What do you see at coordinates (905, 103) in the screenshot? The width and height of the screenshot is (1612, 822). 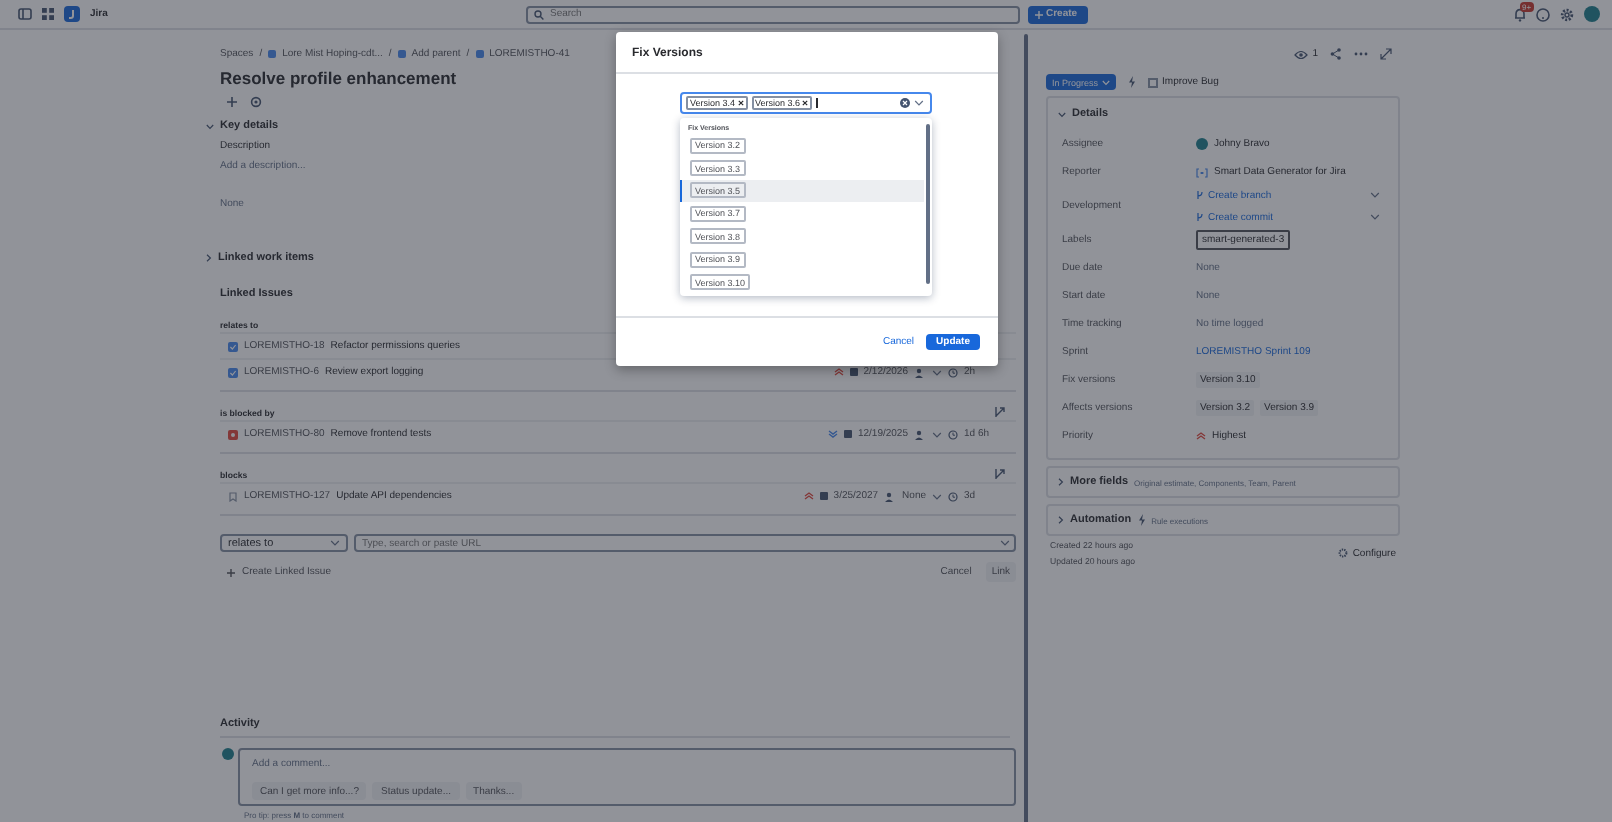 I see `clear-icon` at bounding box center [905, 103].